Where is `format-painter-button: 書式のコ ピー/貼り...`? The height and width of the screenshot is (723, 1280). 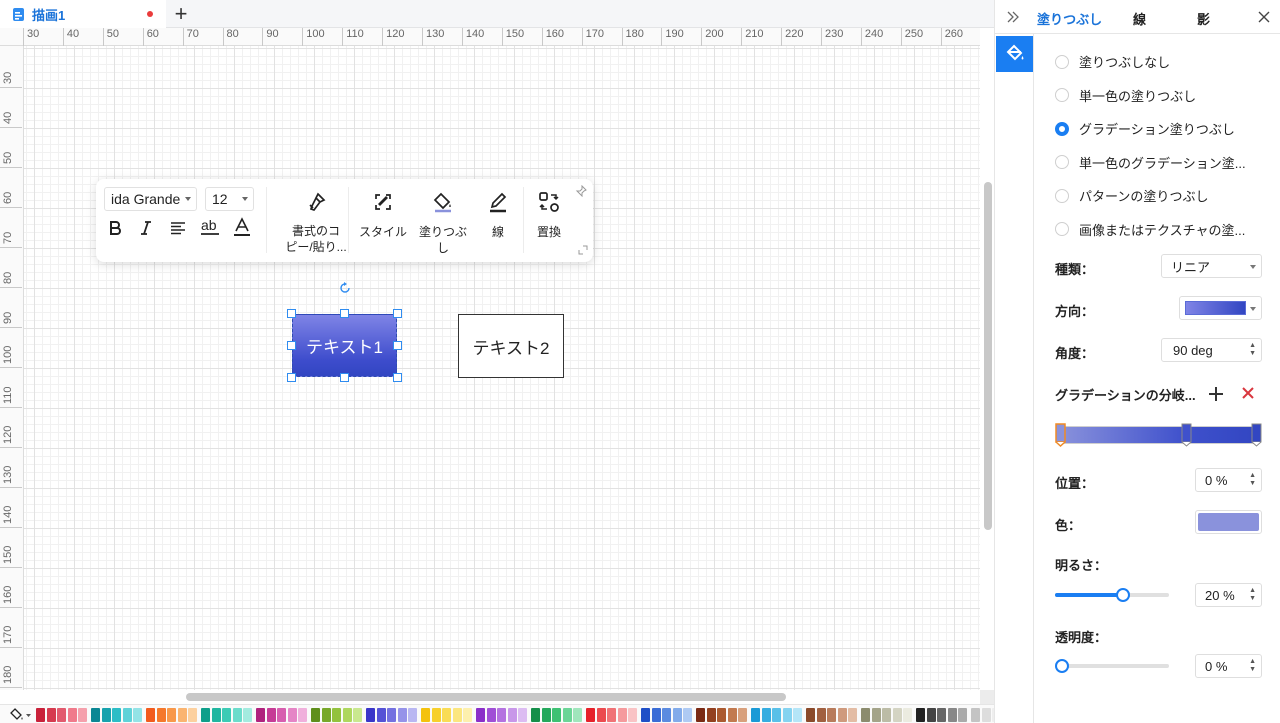
format-painter-button: 書式のコ ピー/貼り... is located at coordinates (316, 222).